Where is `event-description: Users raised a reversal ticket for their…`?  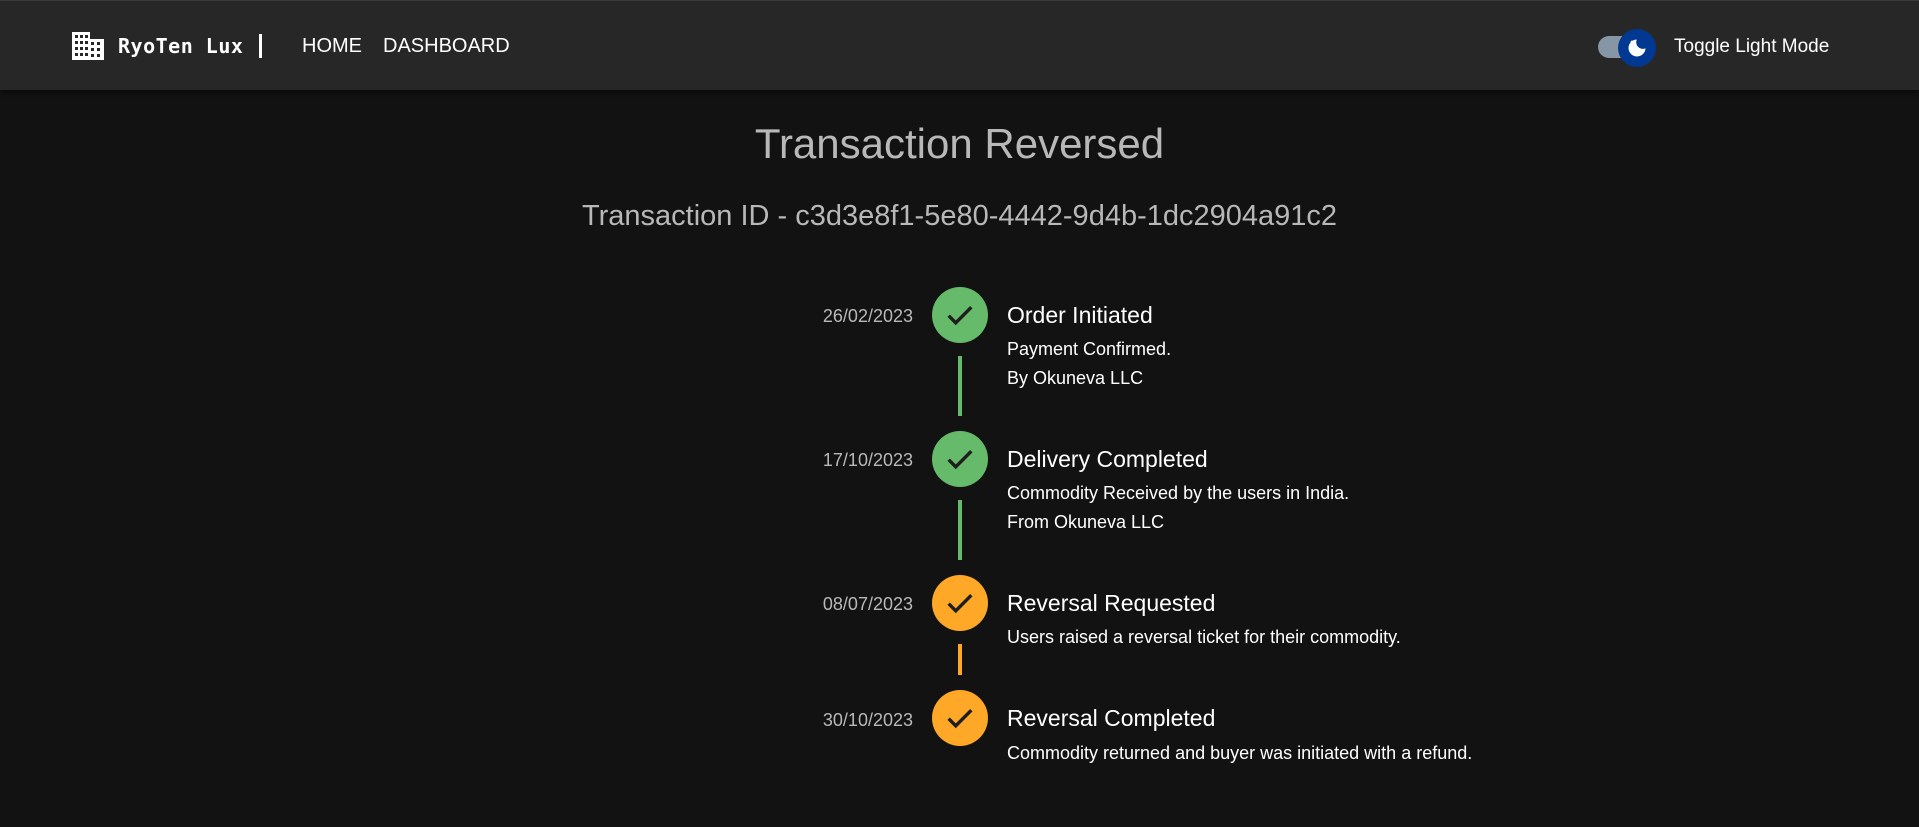
event-description: Users raised a reversal ticket for their… is located at coordinates (1204, 637).